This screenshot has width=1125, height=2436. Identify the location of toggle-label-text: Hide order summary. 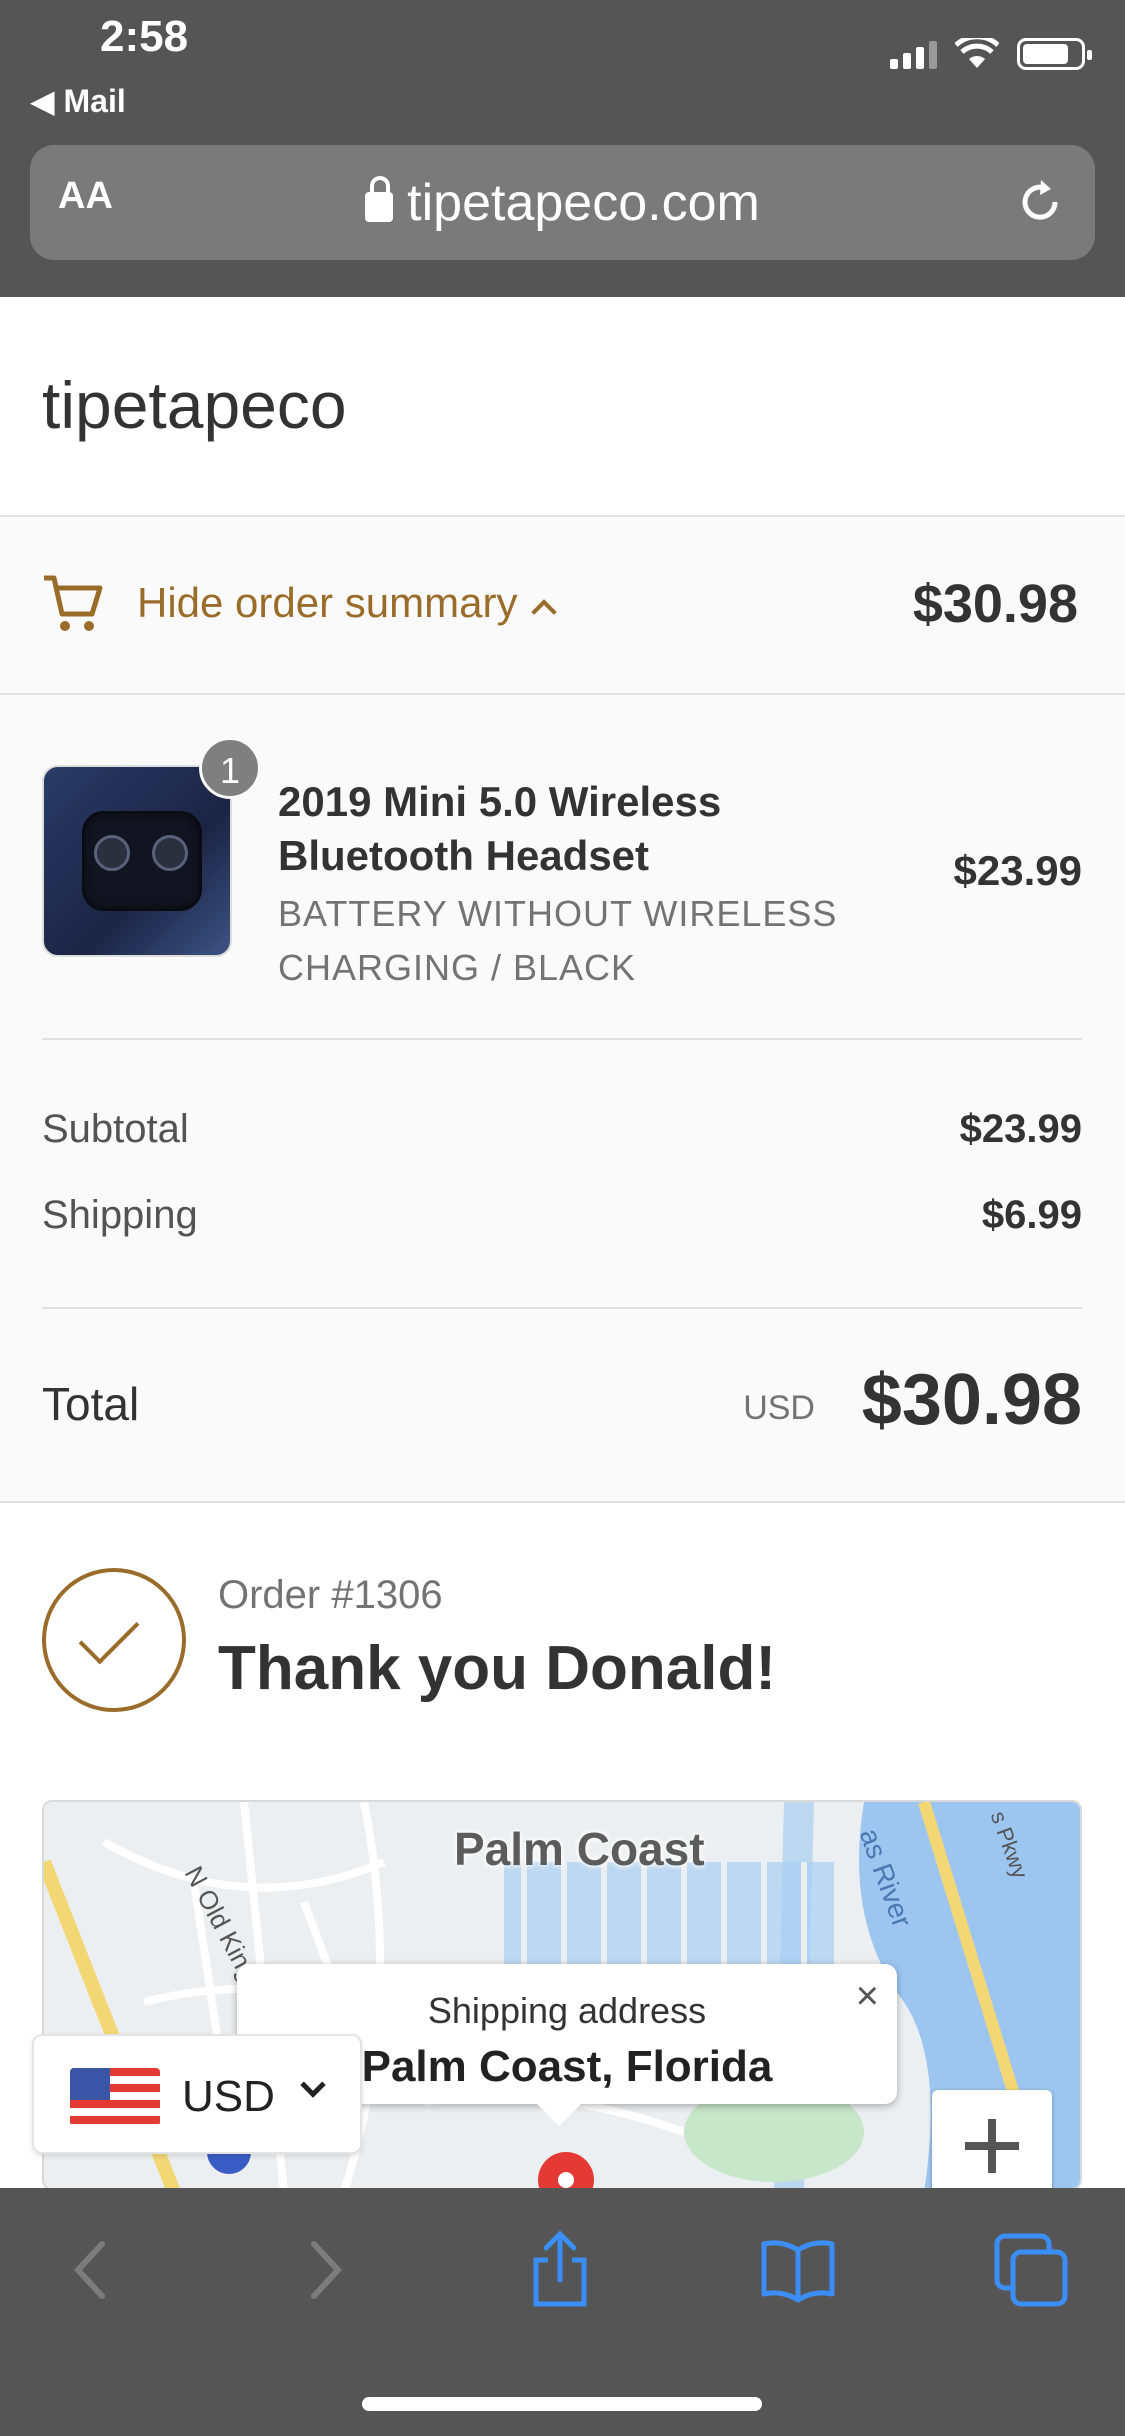
(327, 602).